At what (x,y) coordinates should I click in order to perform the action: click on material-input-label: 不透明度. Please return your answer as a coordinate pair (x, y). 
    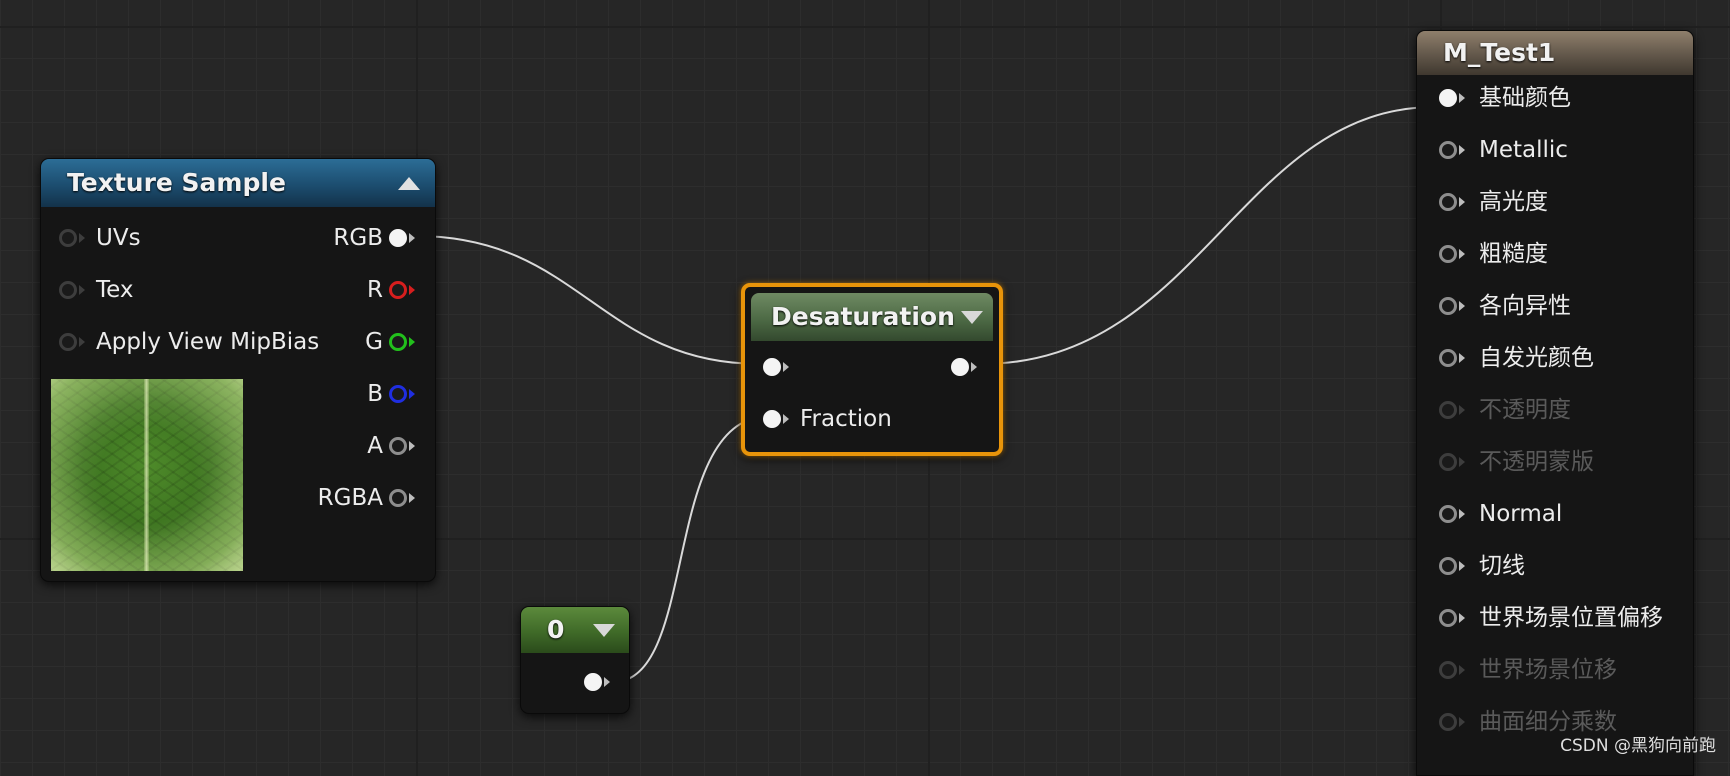
    Looking at the image, I should click on (1525, 410).